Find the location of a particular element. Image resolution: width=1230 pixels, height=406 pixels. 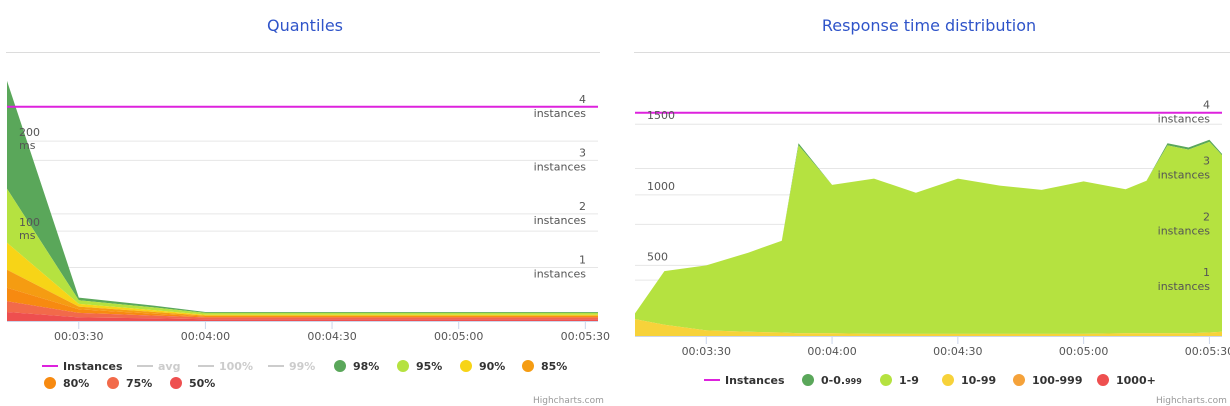

legend-item-100-999: 100-999 is located at coordinates (1048, 380).